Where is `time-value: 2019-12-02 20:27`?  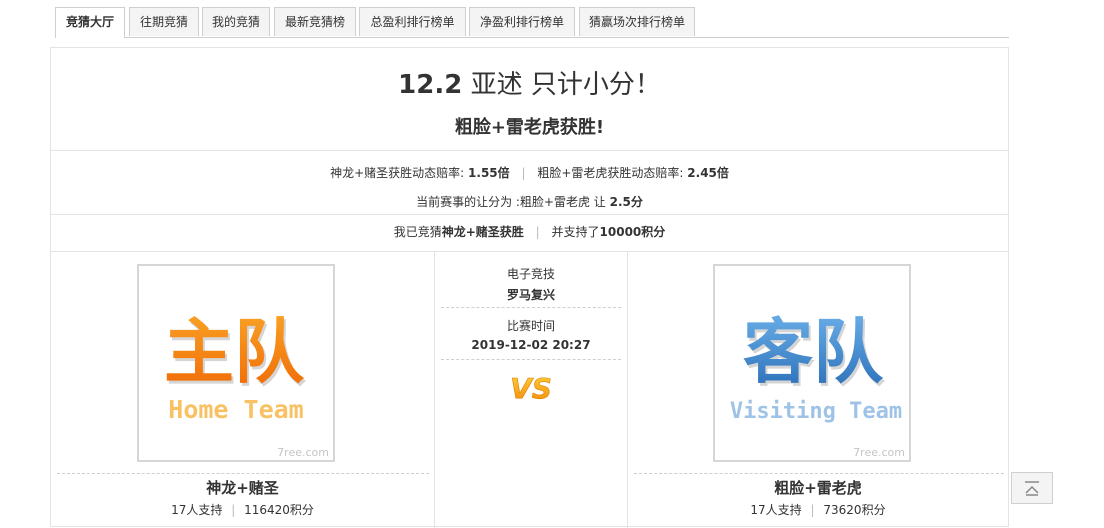 time-value: 2019-12-02 20:27 is located at coordinates (531, 345).